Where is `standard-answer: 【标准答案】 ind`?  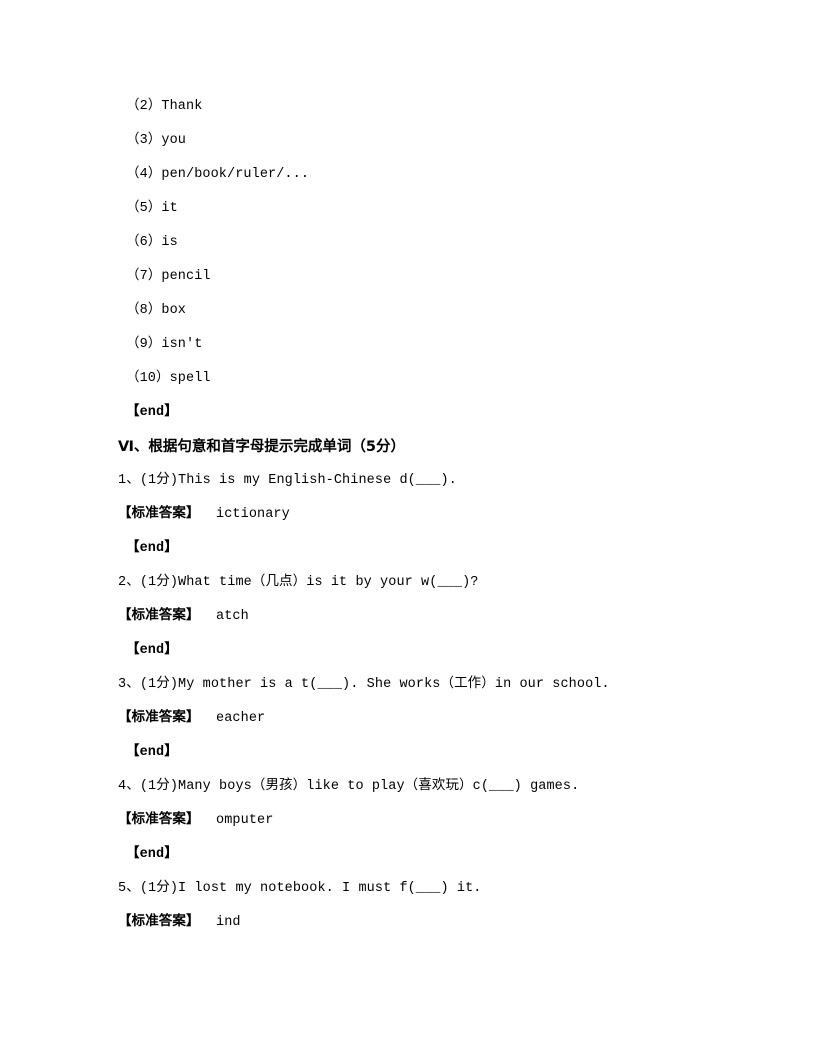 standard-answer: 【标准答案】 ind is located at coordinates (413, 923).